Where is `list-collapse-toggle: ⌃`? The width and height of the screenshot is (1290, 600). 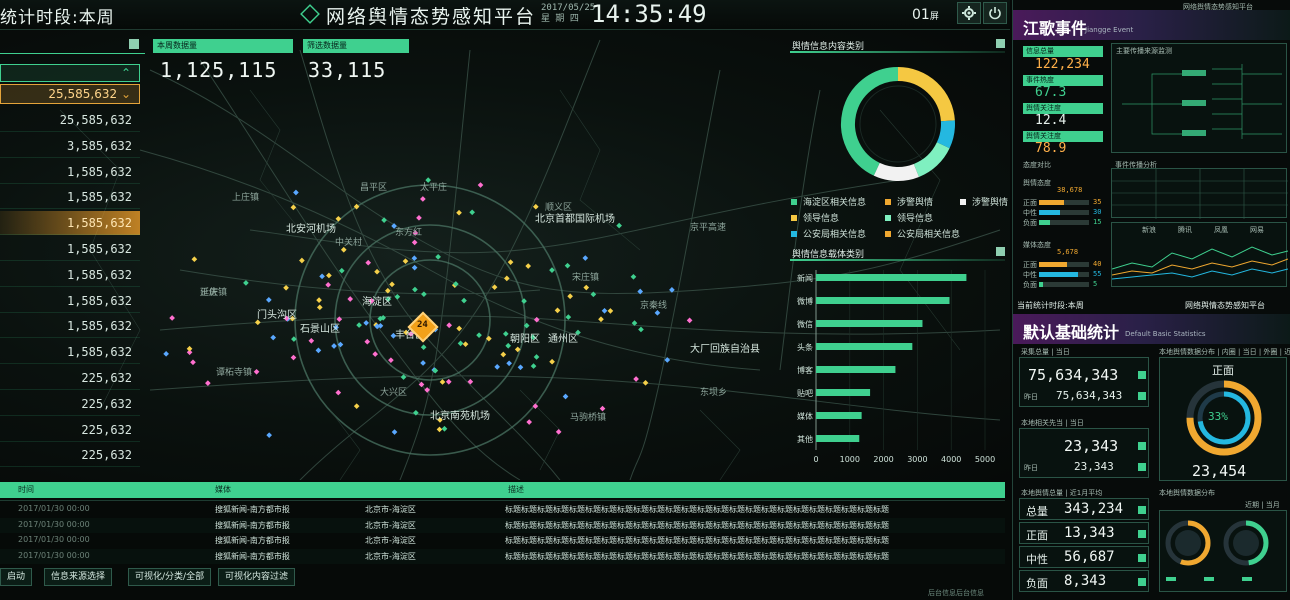 list-collapse-toggle: ⌃ is located at coordinates (70, 73).